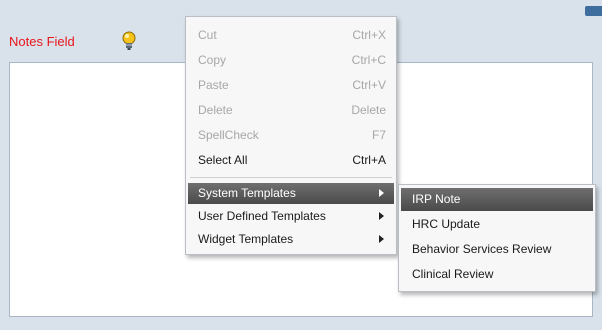  What do you see at coordinates (378, 135) in the screenshot?
I see `menu-item-shortcut: F7` at bounding box center [378, 135].